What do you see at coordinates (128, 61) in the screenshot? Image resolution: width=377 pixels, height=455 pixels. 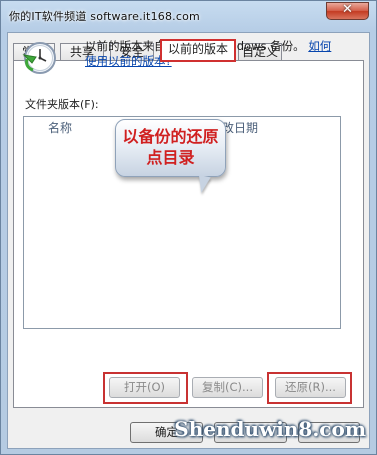 I see `help-link-part2: 使用以前的版本?` at bounding box center [128, 61].